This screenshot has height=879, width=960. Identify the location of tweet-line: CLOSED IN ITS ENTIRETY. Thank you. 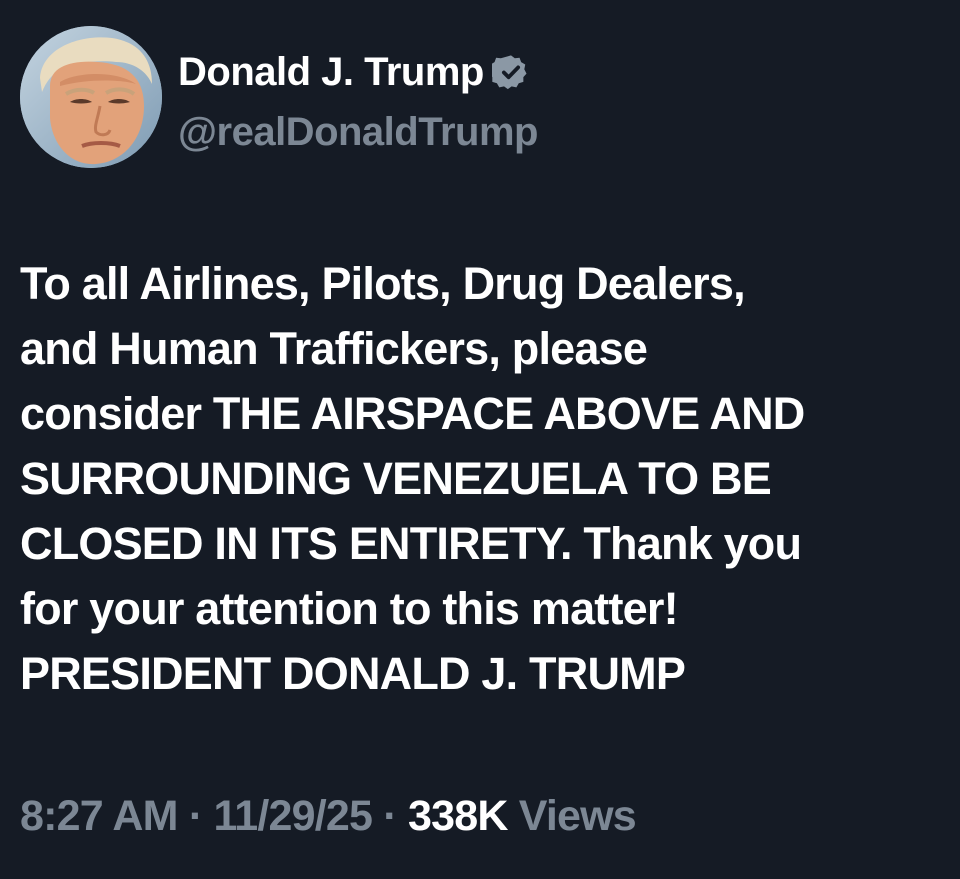
(411, 543).